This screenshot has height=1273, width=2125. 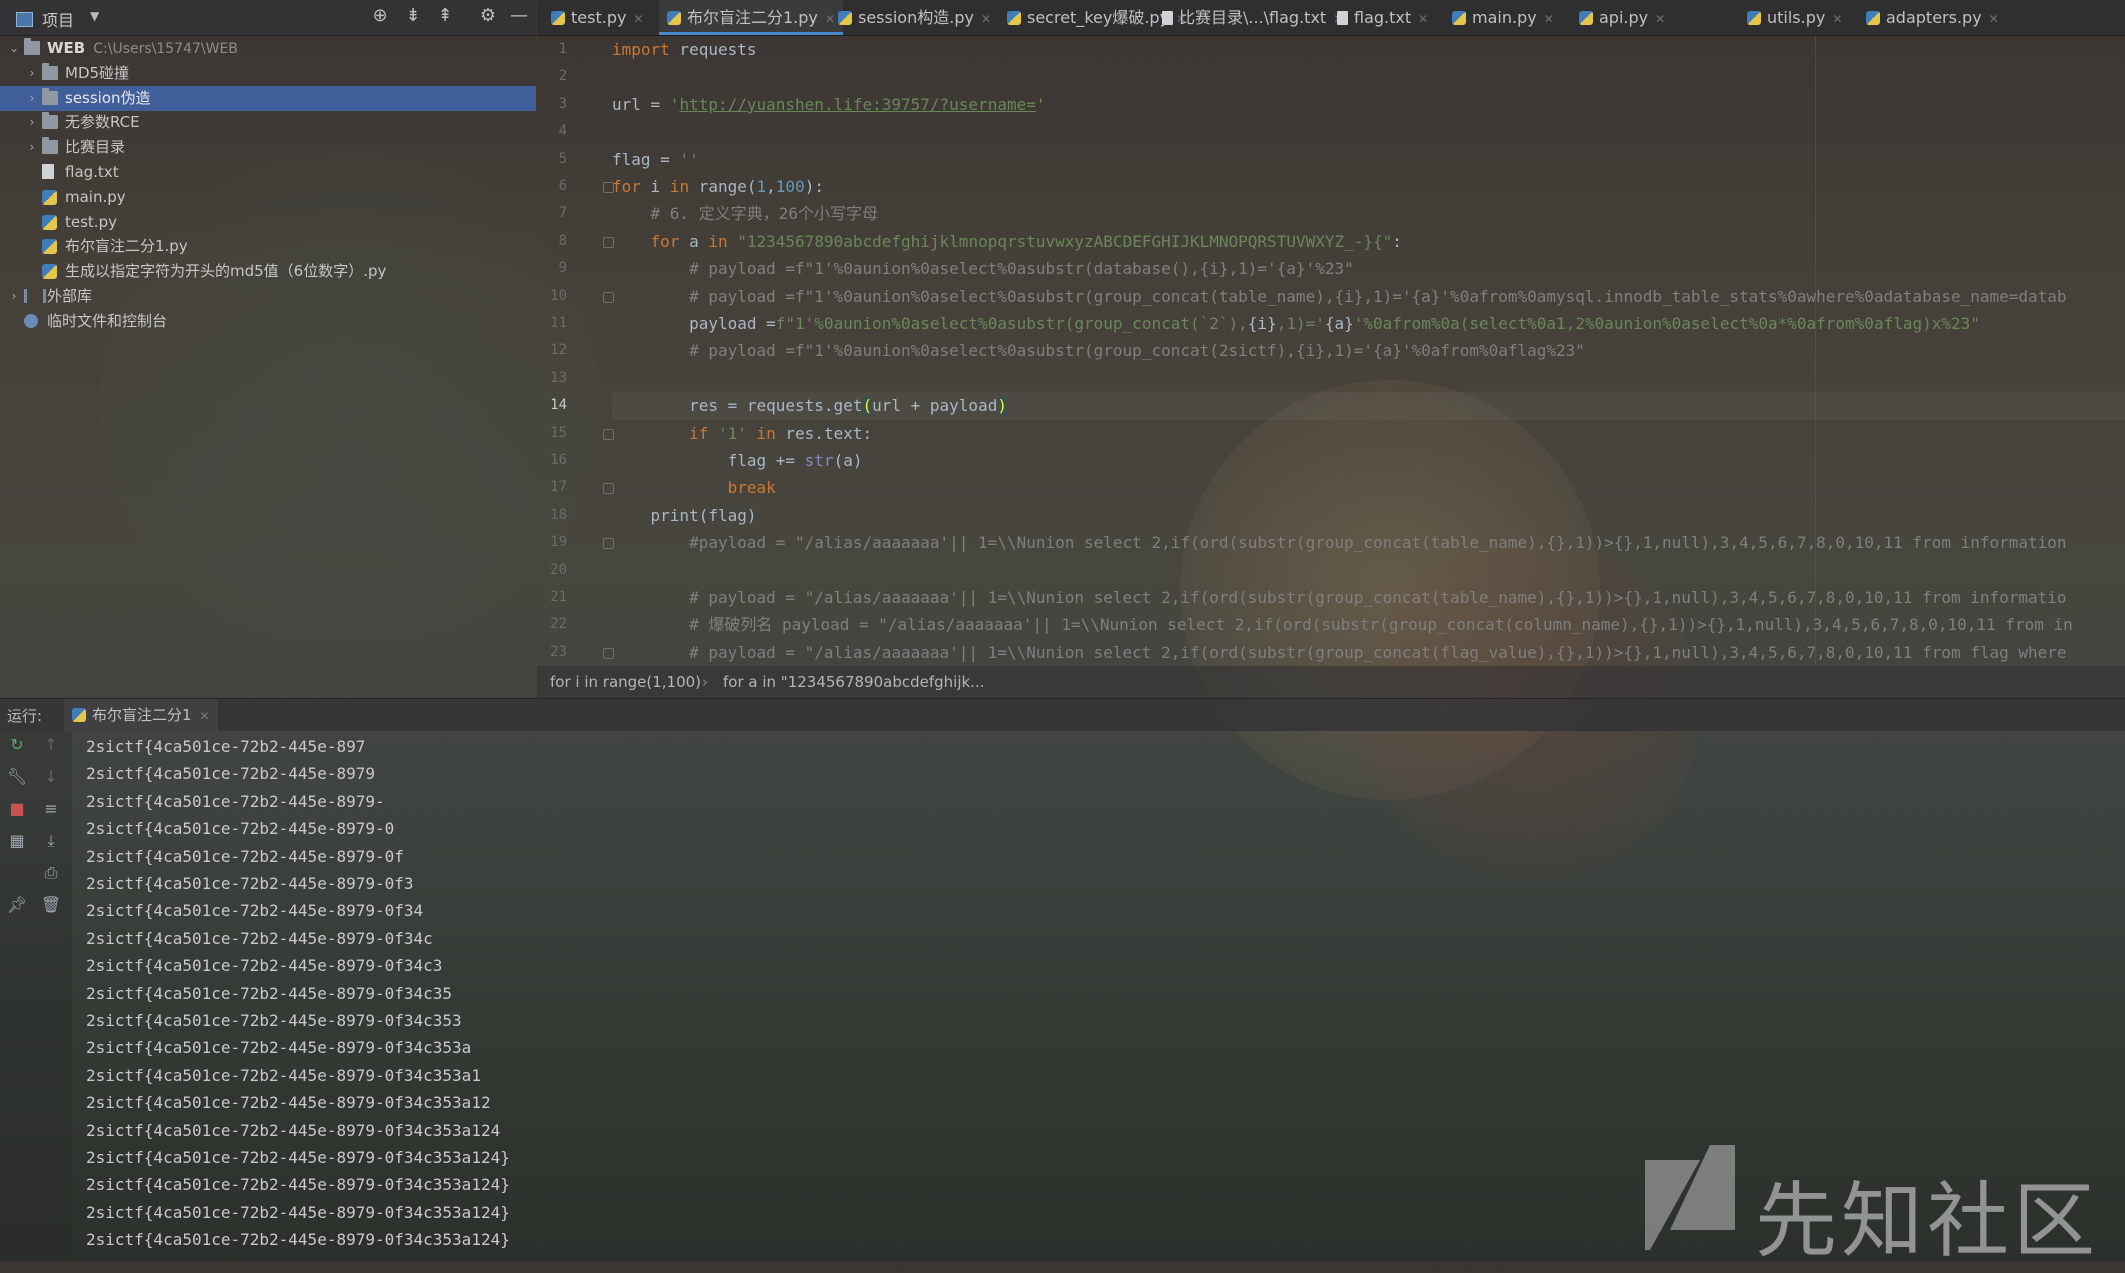 What do you see at coordinates (751, 17) in the screenshot?
I see `editor-tab: 布尔盲注二分1.py ✕` at bounding box center [751, 17].